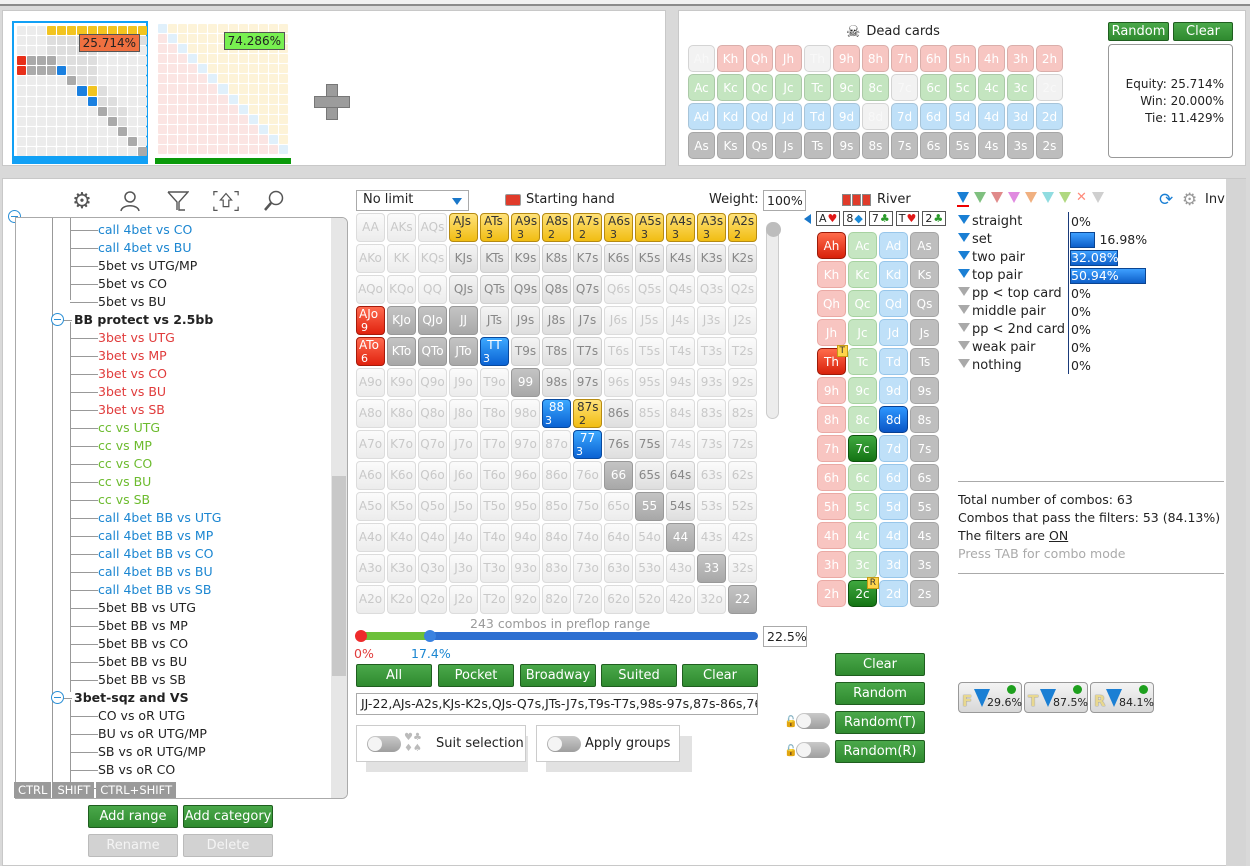 This screenshot has width=1250, height=866. What do you see at coordinates (933, 58) in the screenshot?
I see `dead-card: 6h` at bounding box center [933, 58].